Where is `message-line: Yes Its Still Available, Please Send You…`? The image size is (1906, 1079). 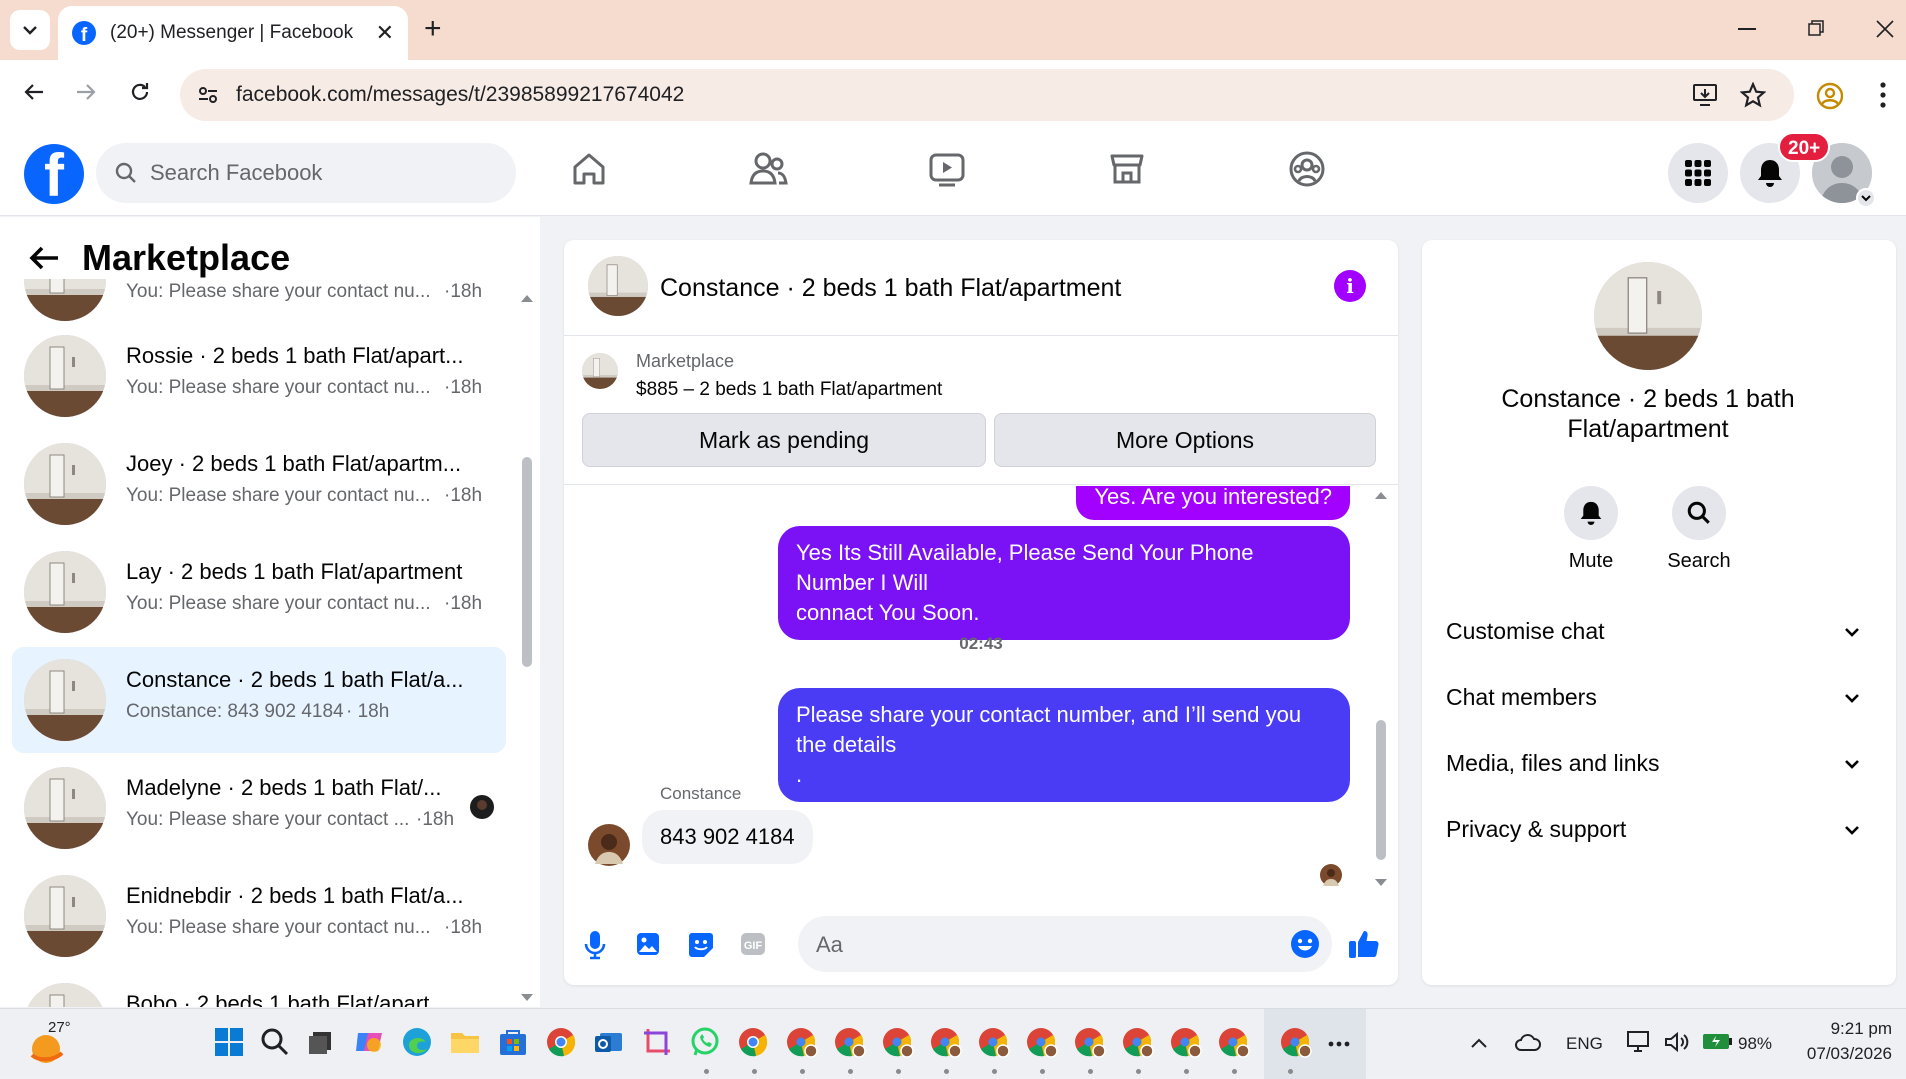
message-line: Yes Its Still Available, Please Send You… is located at coordinates (1025, 567).